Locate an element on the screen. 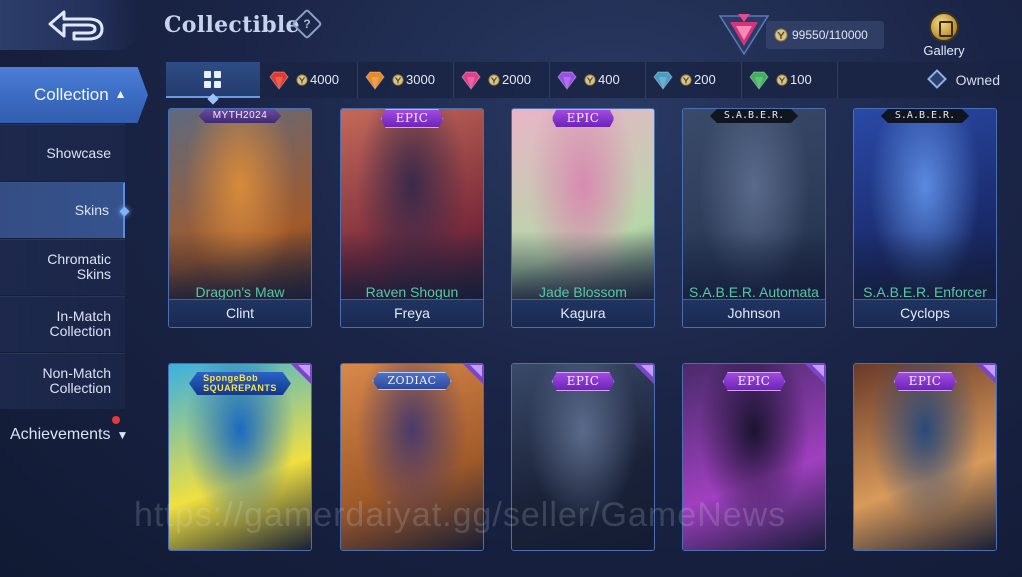 The width and height of the screenshot is (1022, 577). sidebar-collection-label: Collection is located at coordinates (71, 94).